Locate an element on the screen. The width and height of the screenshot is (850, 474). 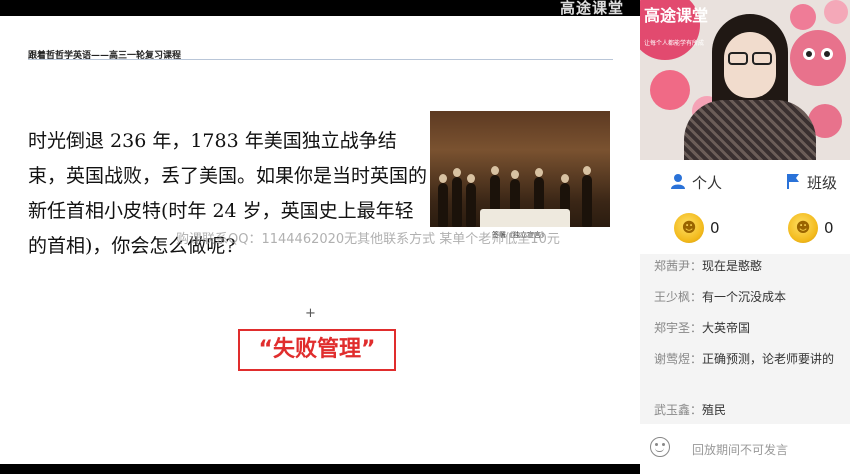
teacher-glasses is located at coordinates (750, 59).